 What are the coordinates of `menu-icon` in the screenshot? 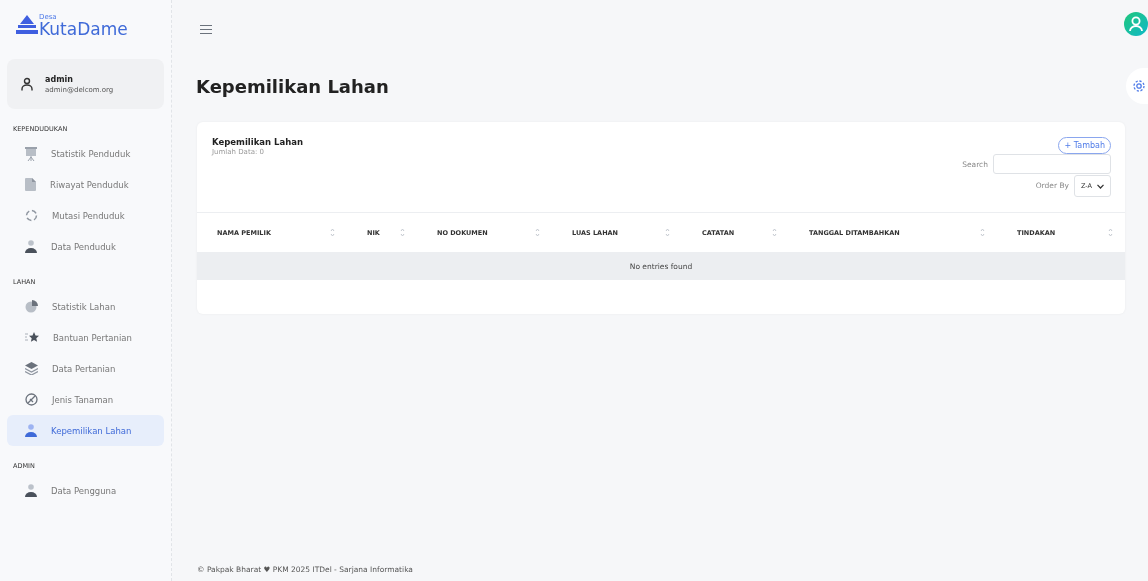 It's located at (206, 29).